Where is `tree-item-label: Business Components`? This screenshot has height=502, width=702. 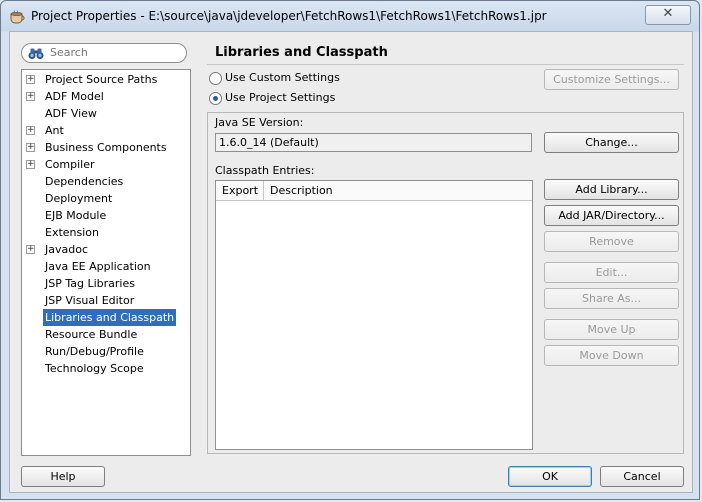 tree-item-label: Business Components is located at coordinates (106, 147).